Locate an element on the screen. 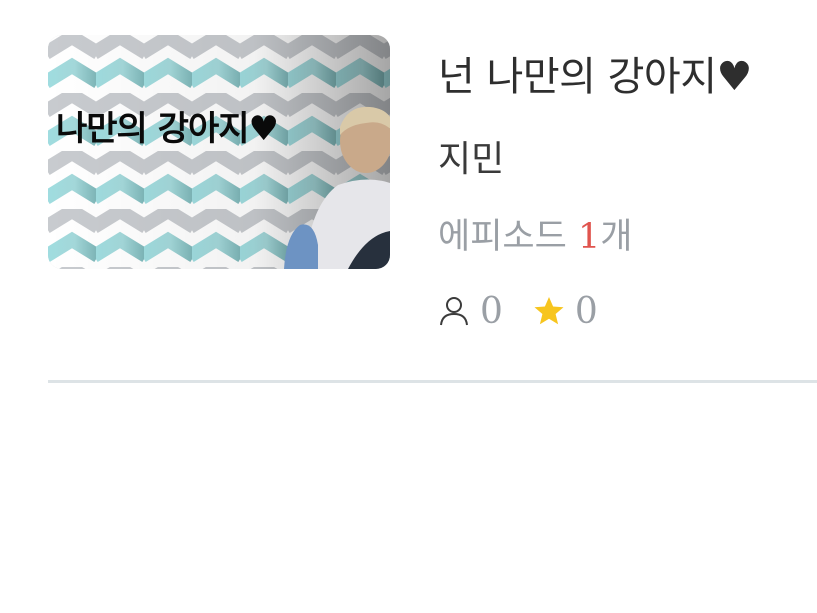 This screenshot has width=817, height=613. story-stats: 0 0 is located at coordinates (518, 311).